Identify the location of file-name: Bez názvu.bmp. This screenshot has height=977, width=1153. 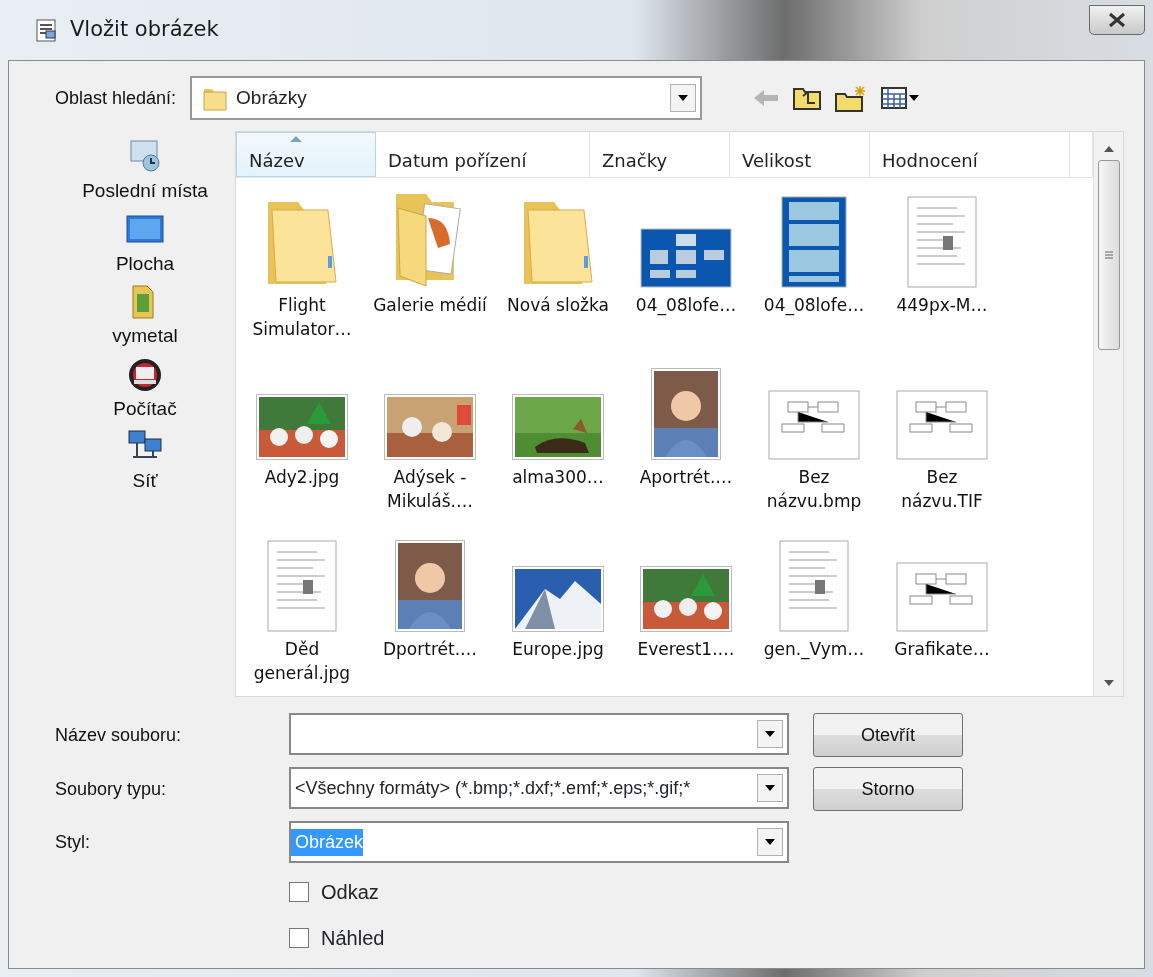
(814, 490).